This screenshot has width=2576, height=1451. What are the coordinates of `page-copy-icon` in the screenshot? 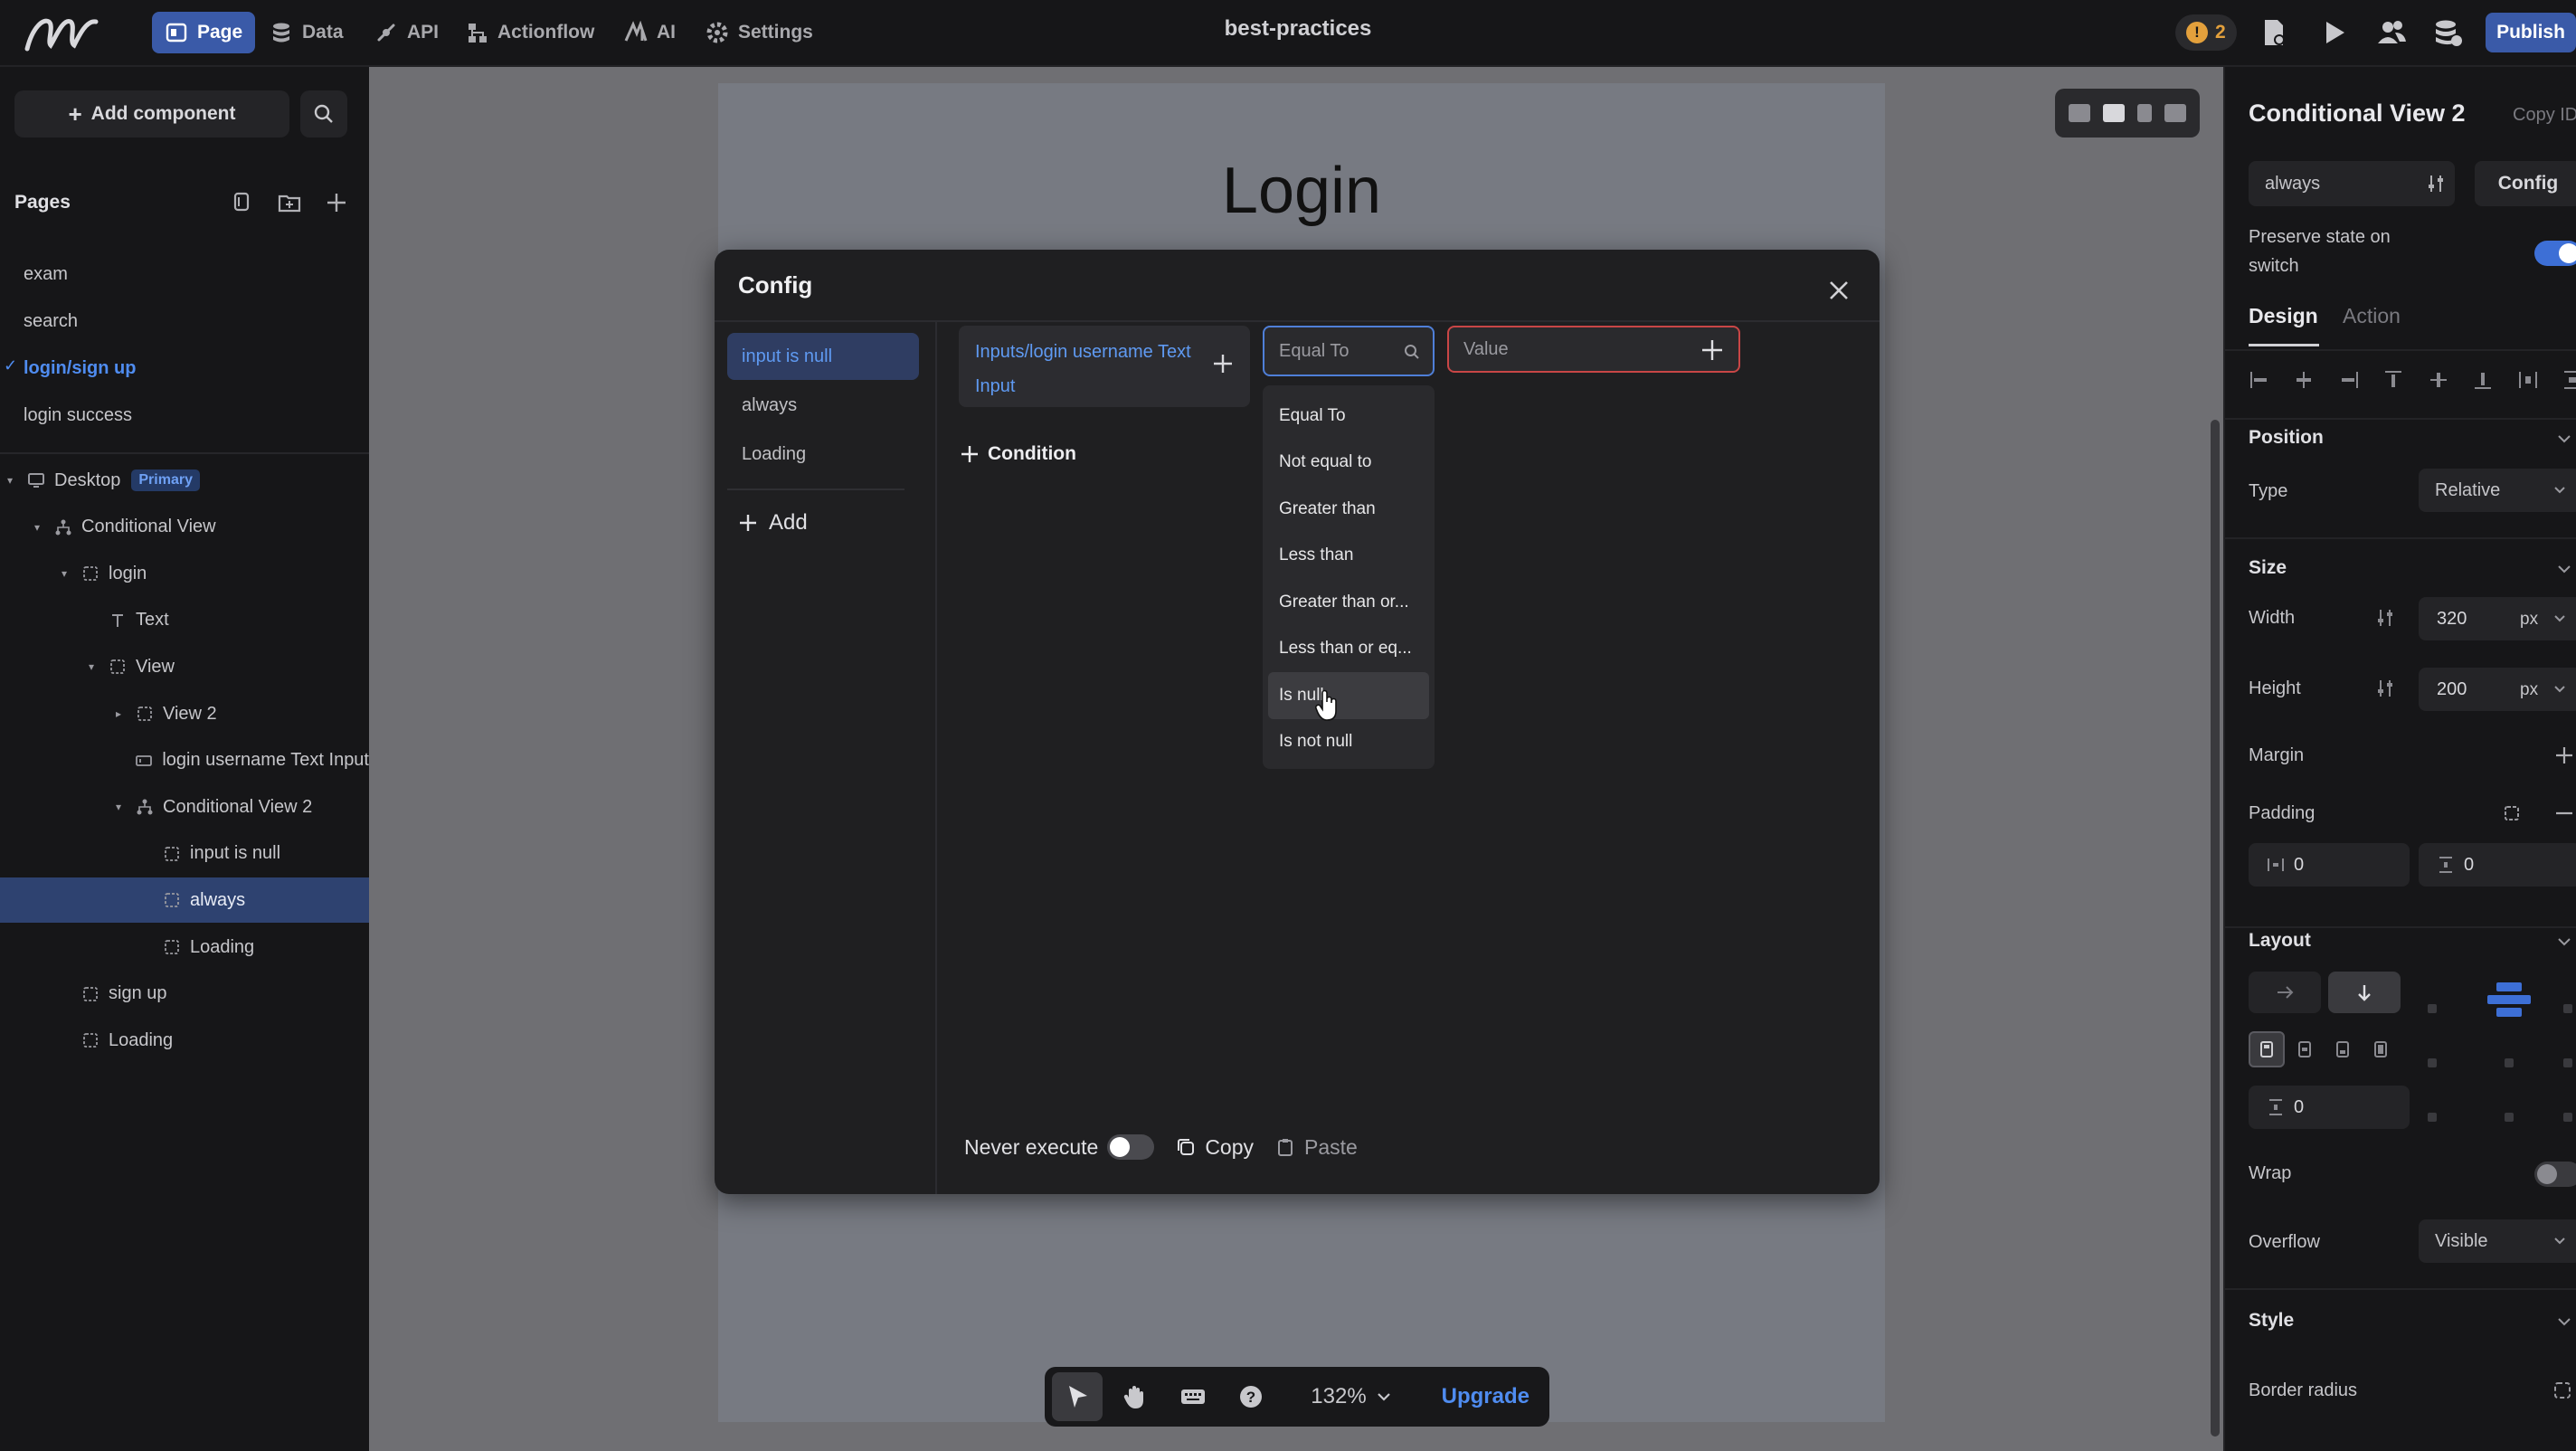 It's located at (243, 202).